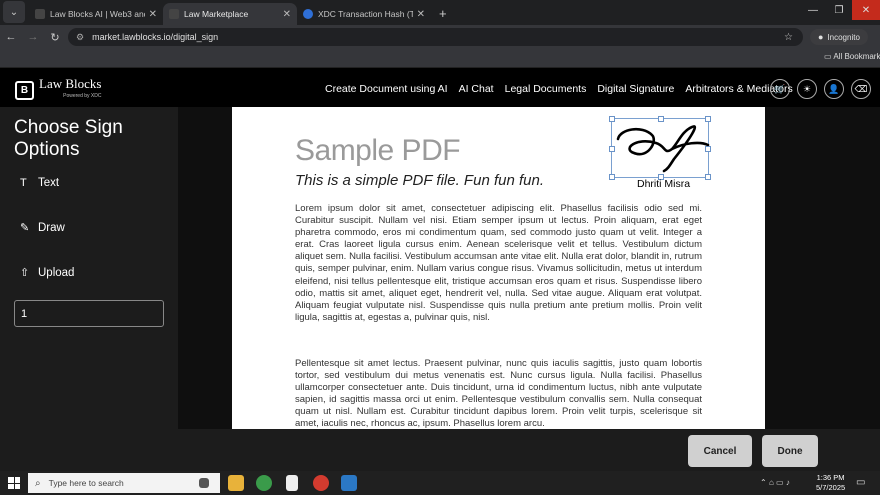  Describe the element at coordinates (790, 451) in the screenshot. I see `done-button: Done` at that location.